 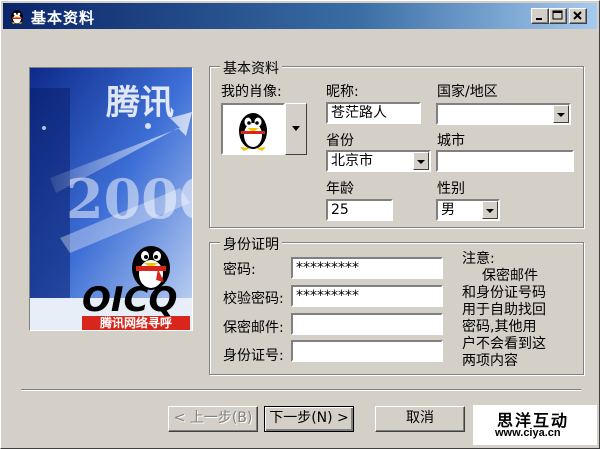 I want to click on back-button: < 上一步(B), so click(x=213, y=419).